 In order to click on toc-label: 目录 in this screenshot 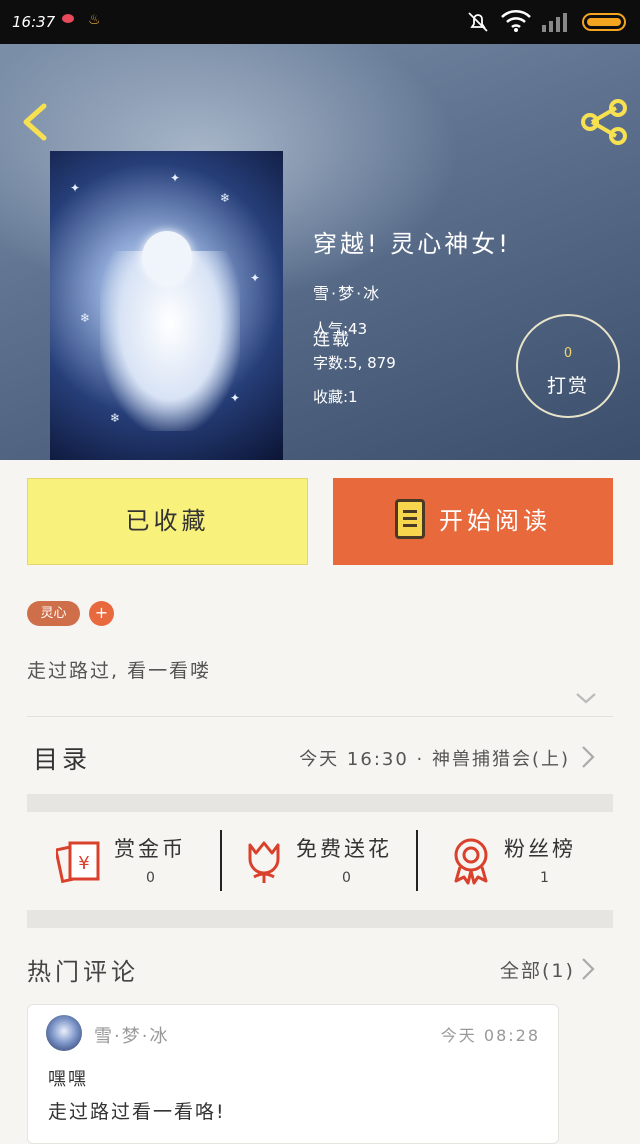, I will do `click(62, 759)`.